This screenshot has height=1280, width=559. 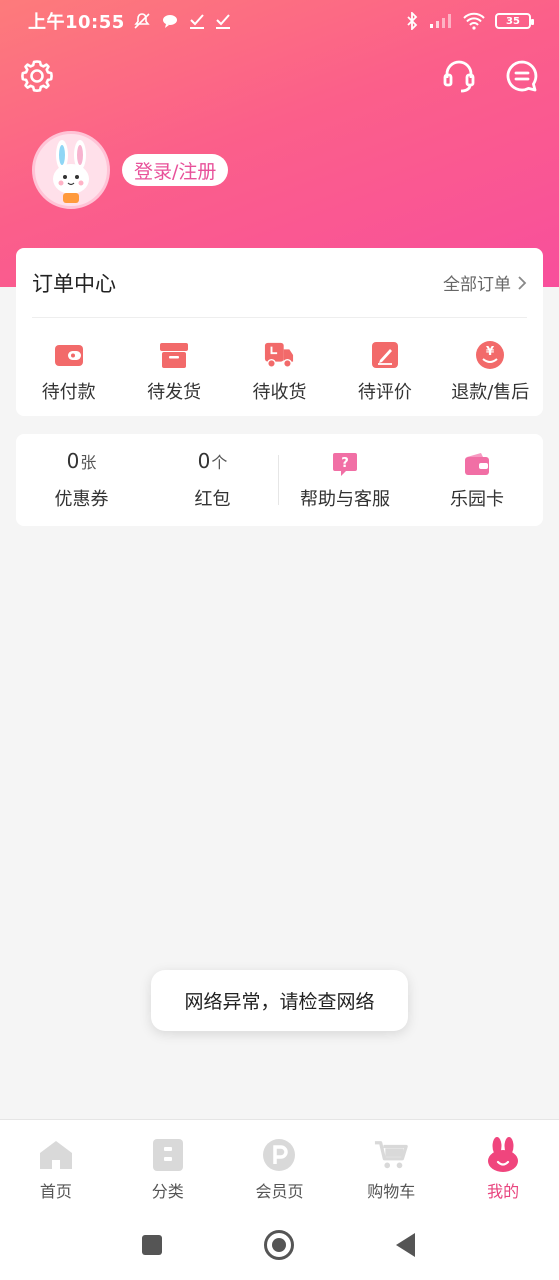 I want to click on cart-icon, so click(x=391, y=1155).